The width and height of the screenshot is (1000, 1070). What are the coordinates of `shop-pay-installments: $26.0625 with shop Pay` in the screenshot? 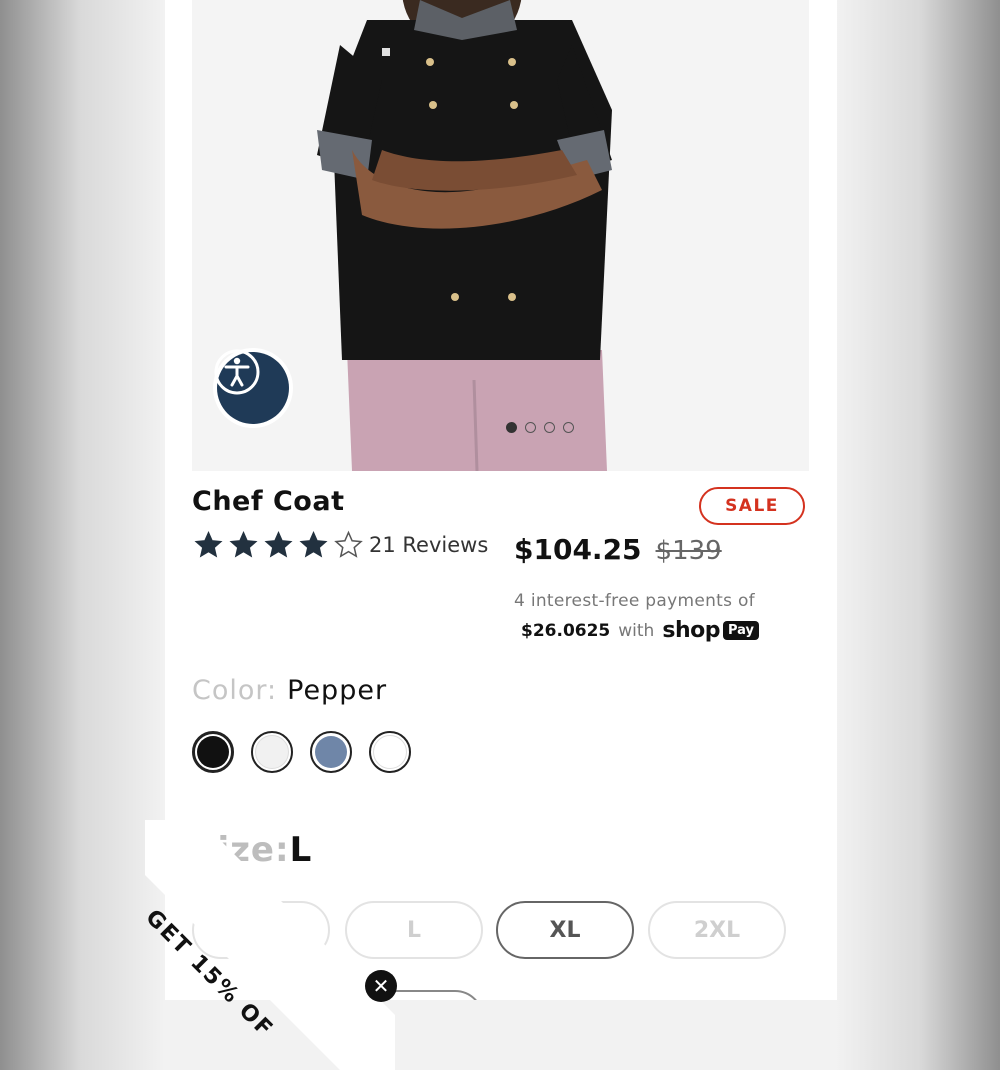 It's located at (640, 630).